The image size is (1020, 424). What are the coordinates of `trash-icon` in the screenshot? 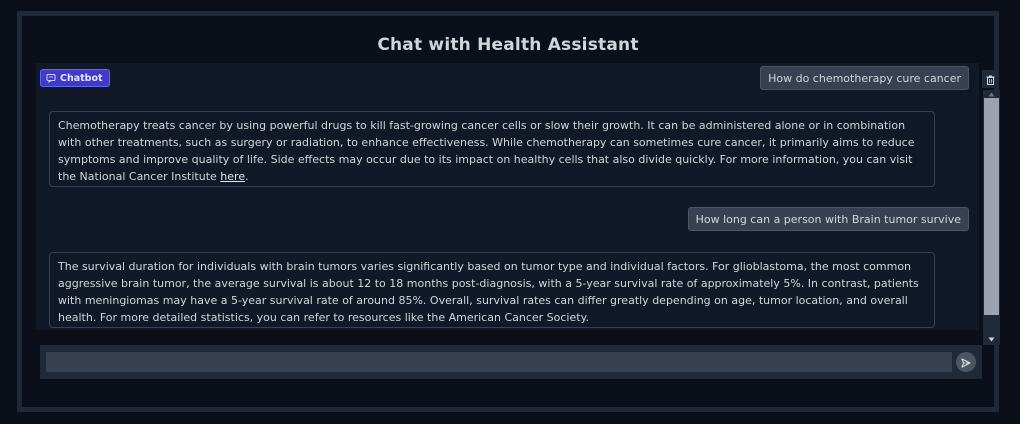 It's located at (990, 79).